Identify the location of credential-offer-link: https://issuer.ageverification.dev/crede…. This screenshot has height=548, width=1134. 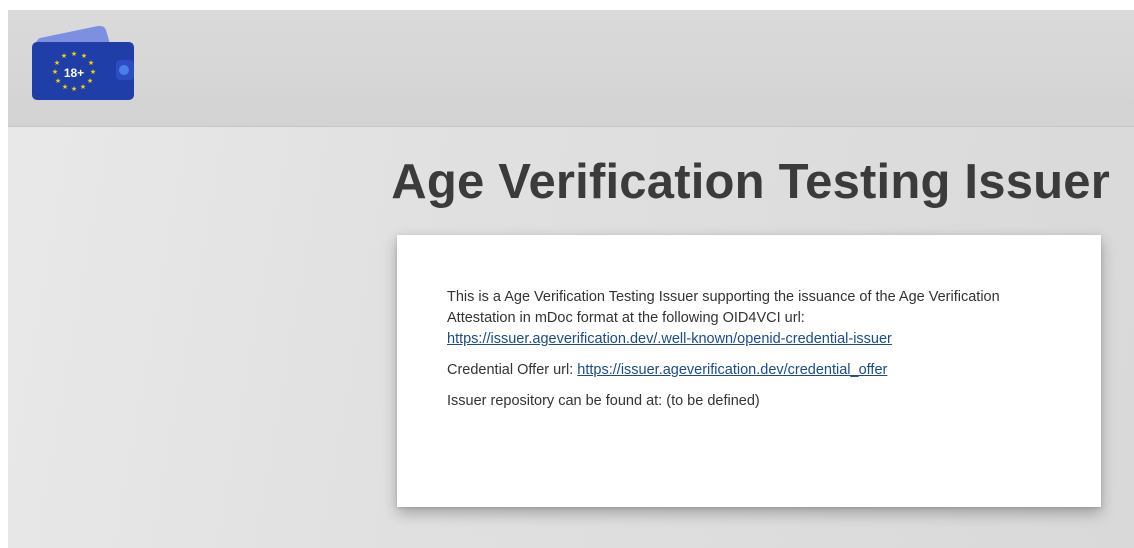
(732, 370).